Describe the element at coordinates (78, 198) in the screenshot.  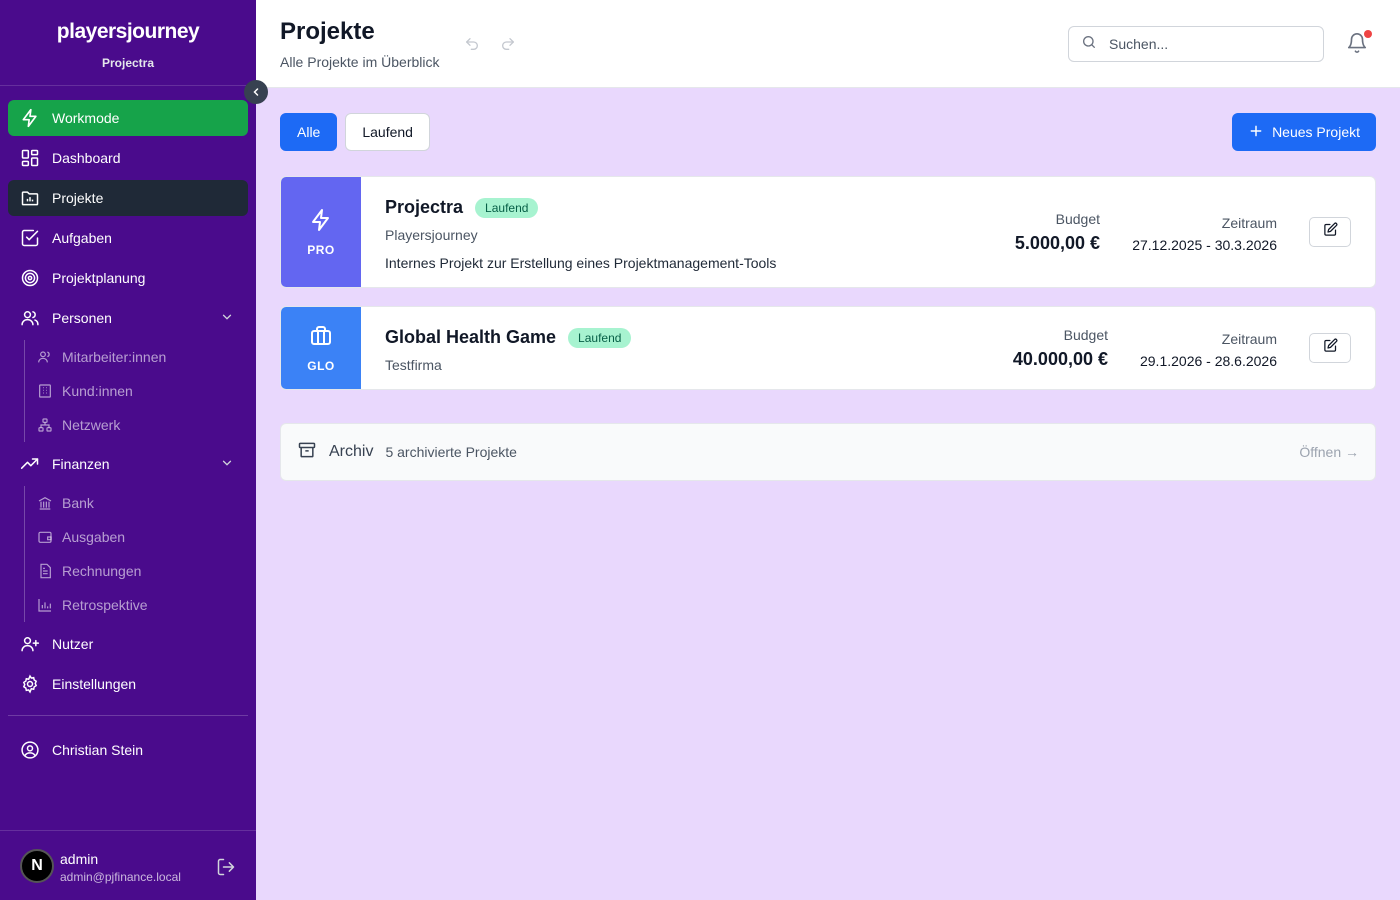
I see `nav-label: Projekte` at that location.